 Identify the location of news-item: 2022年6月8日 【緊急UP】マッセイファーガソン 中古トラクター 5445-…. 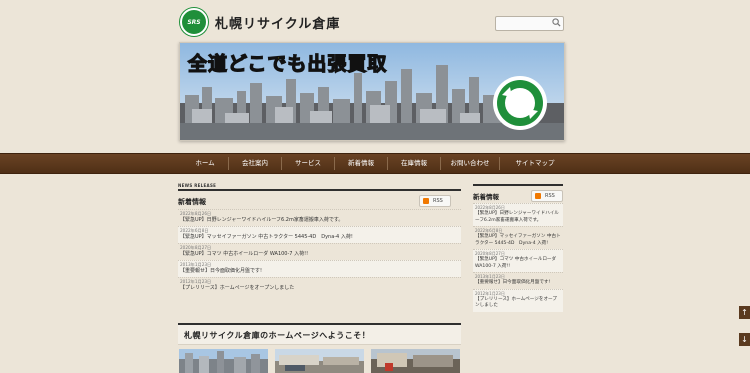
(319, 234).